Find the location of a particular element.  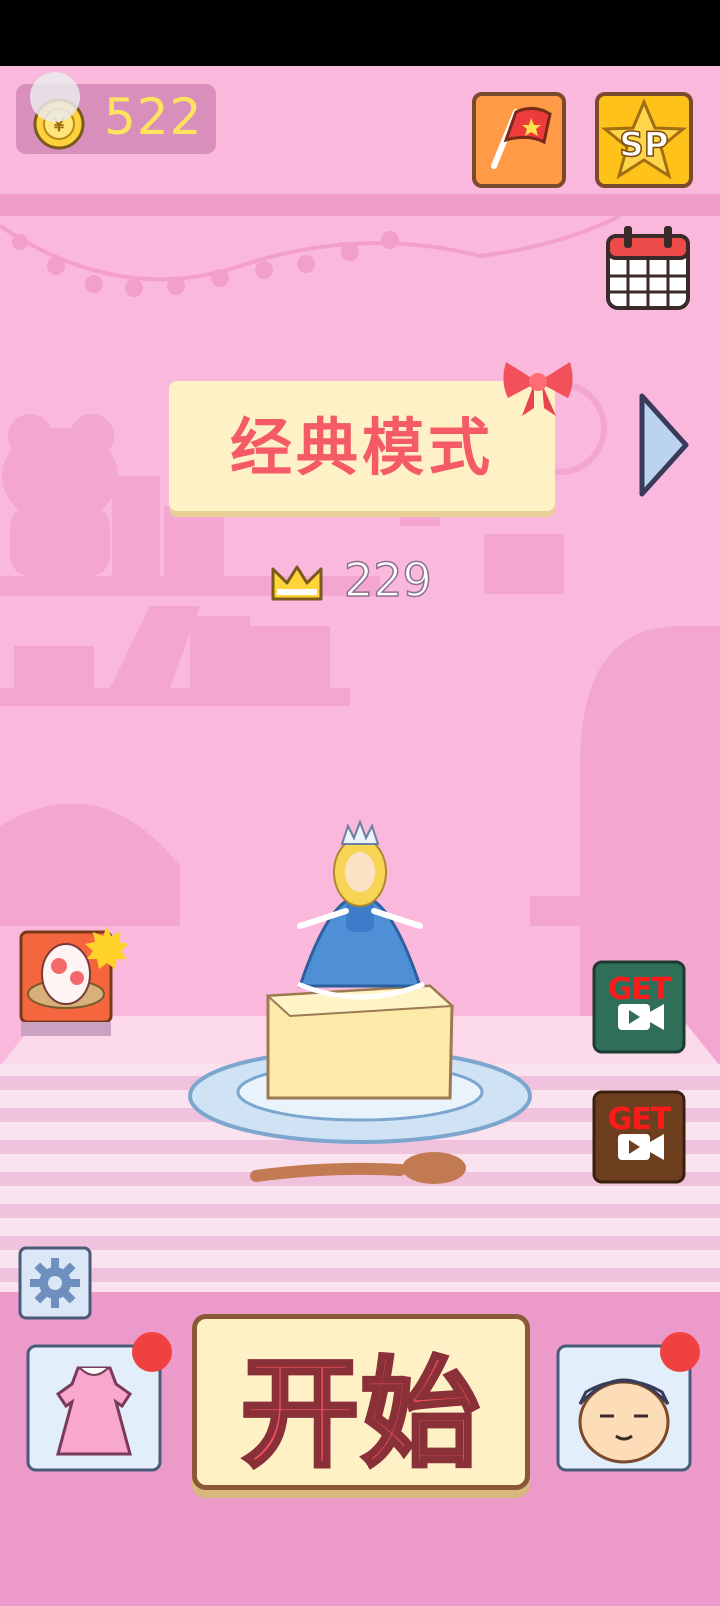

star-icon: SP is located at coordinates (644, 139).